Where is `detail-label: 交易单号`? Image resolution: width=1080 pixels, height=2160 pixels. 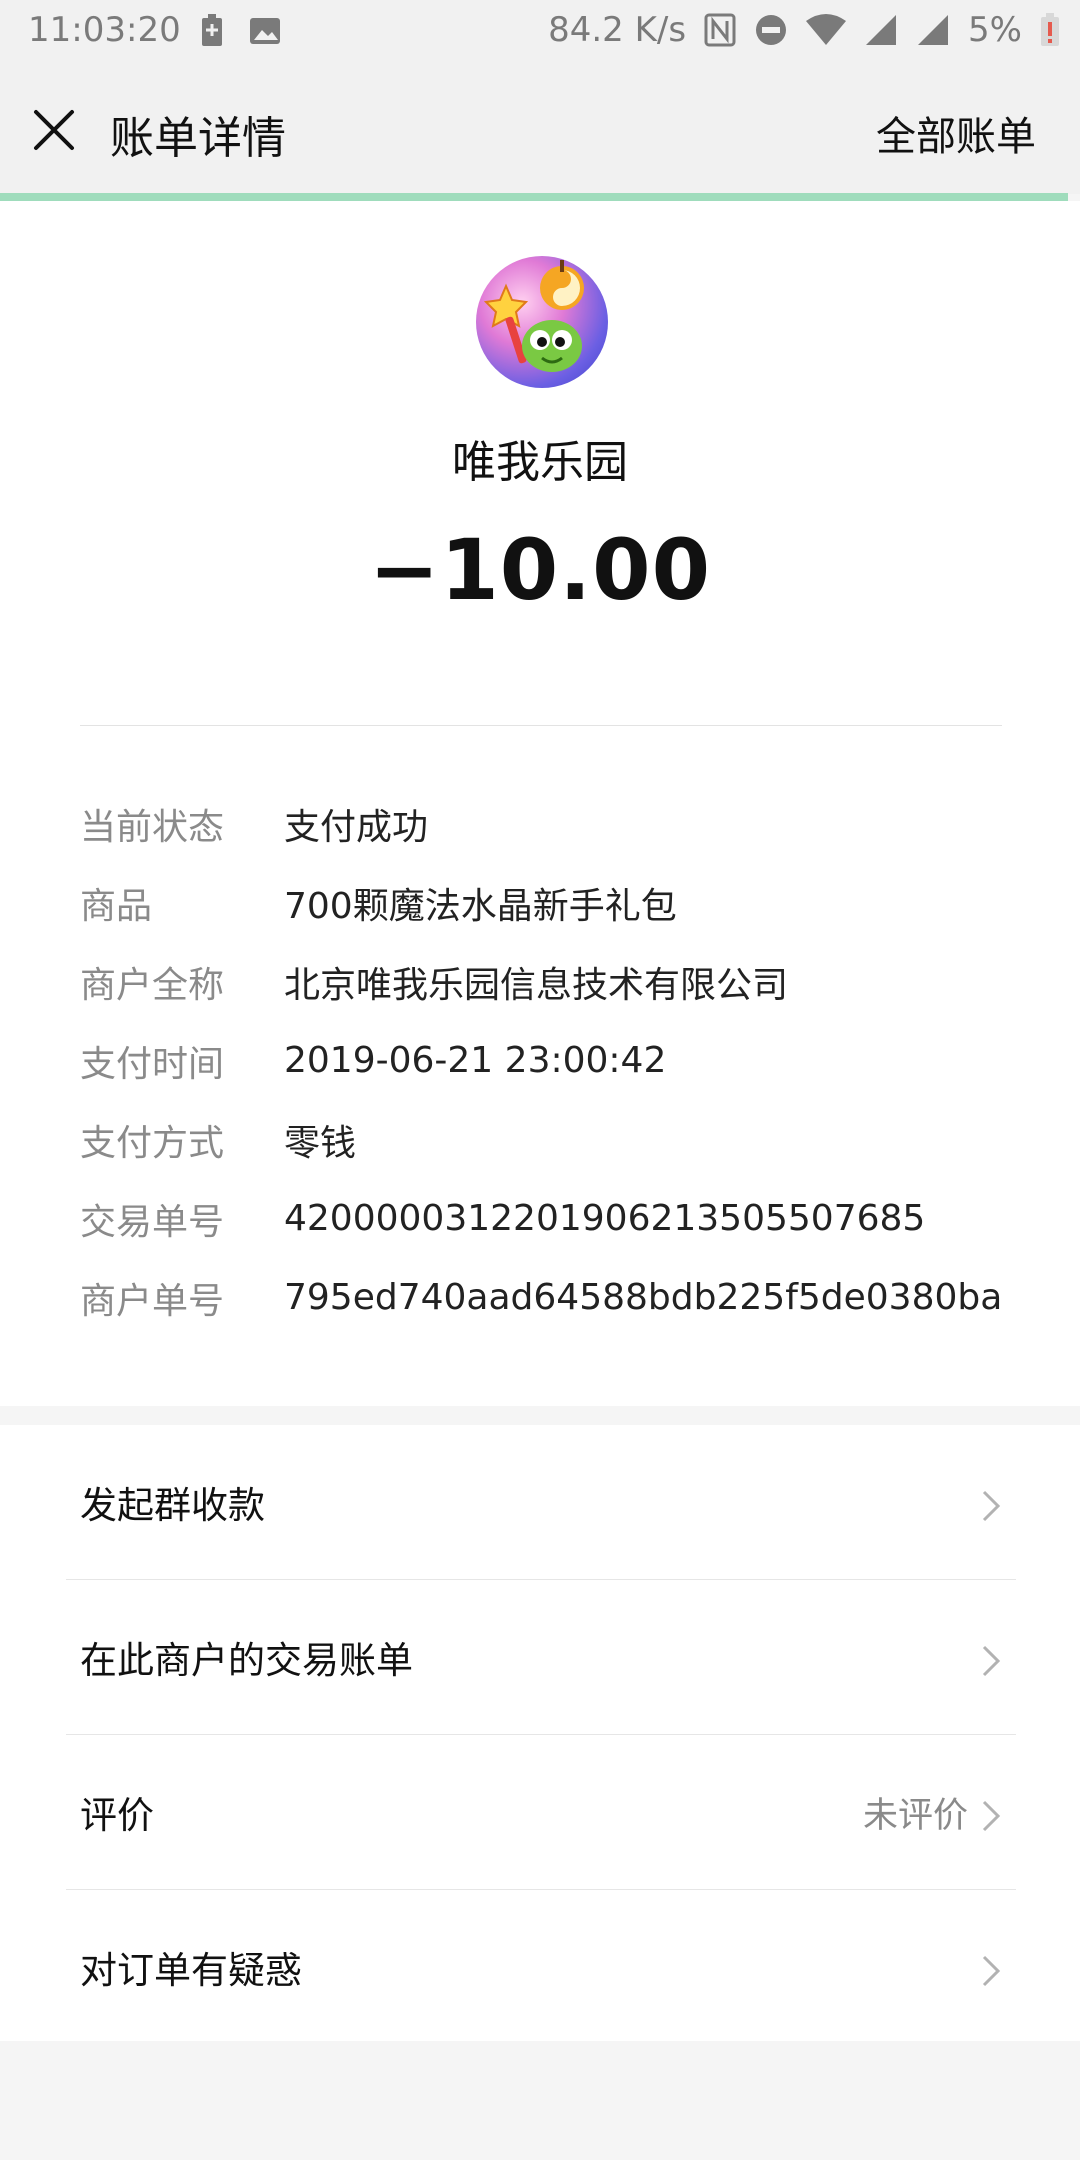 detail-label: 交易单号 is located at coordinates (152, 1222).